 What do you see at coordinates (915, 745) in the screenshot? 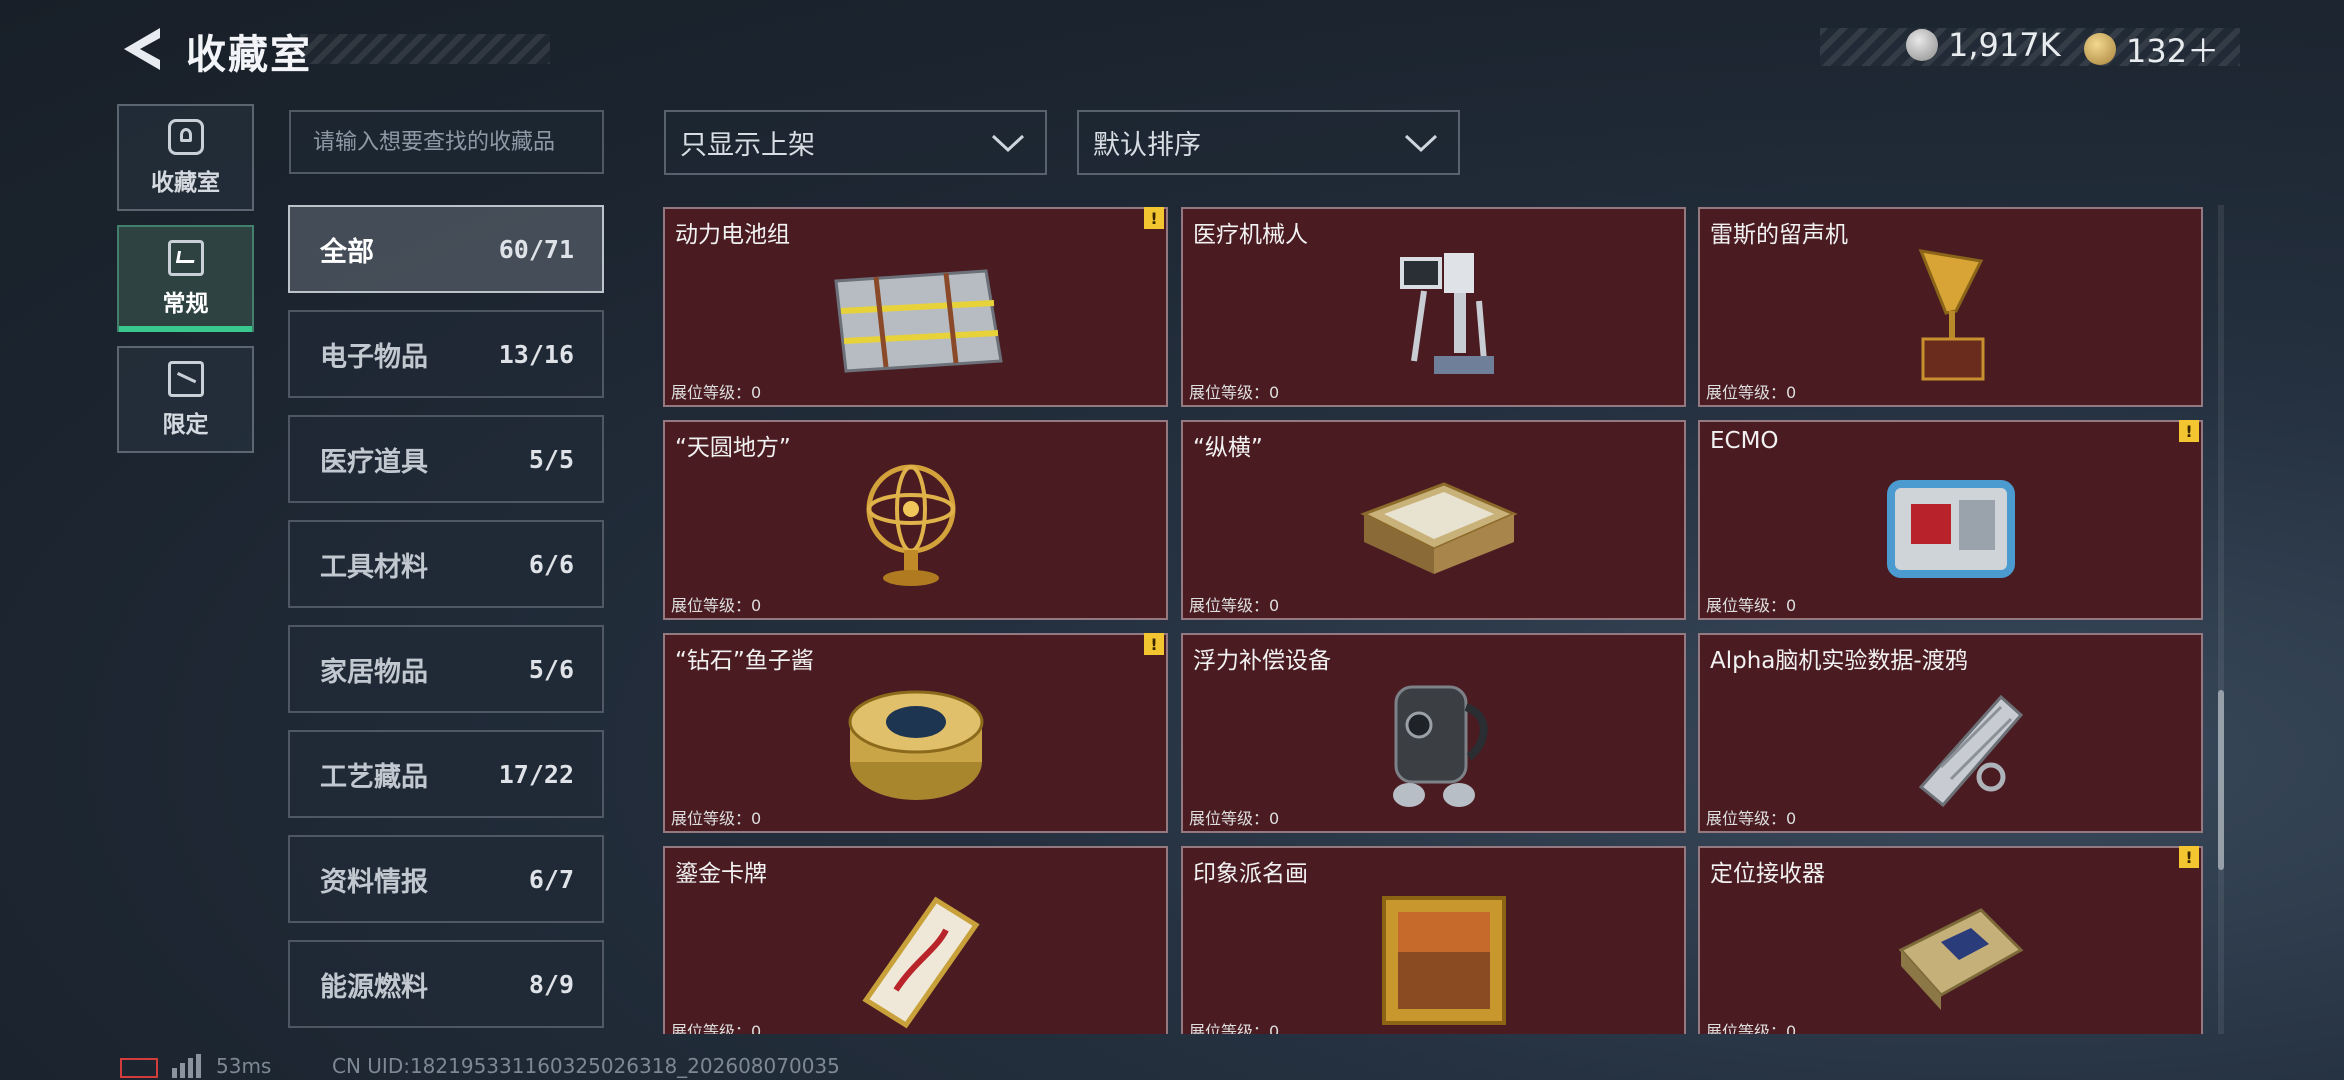
I see `caviar-tin-icon` at bounding box center [915, 745].